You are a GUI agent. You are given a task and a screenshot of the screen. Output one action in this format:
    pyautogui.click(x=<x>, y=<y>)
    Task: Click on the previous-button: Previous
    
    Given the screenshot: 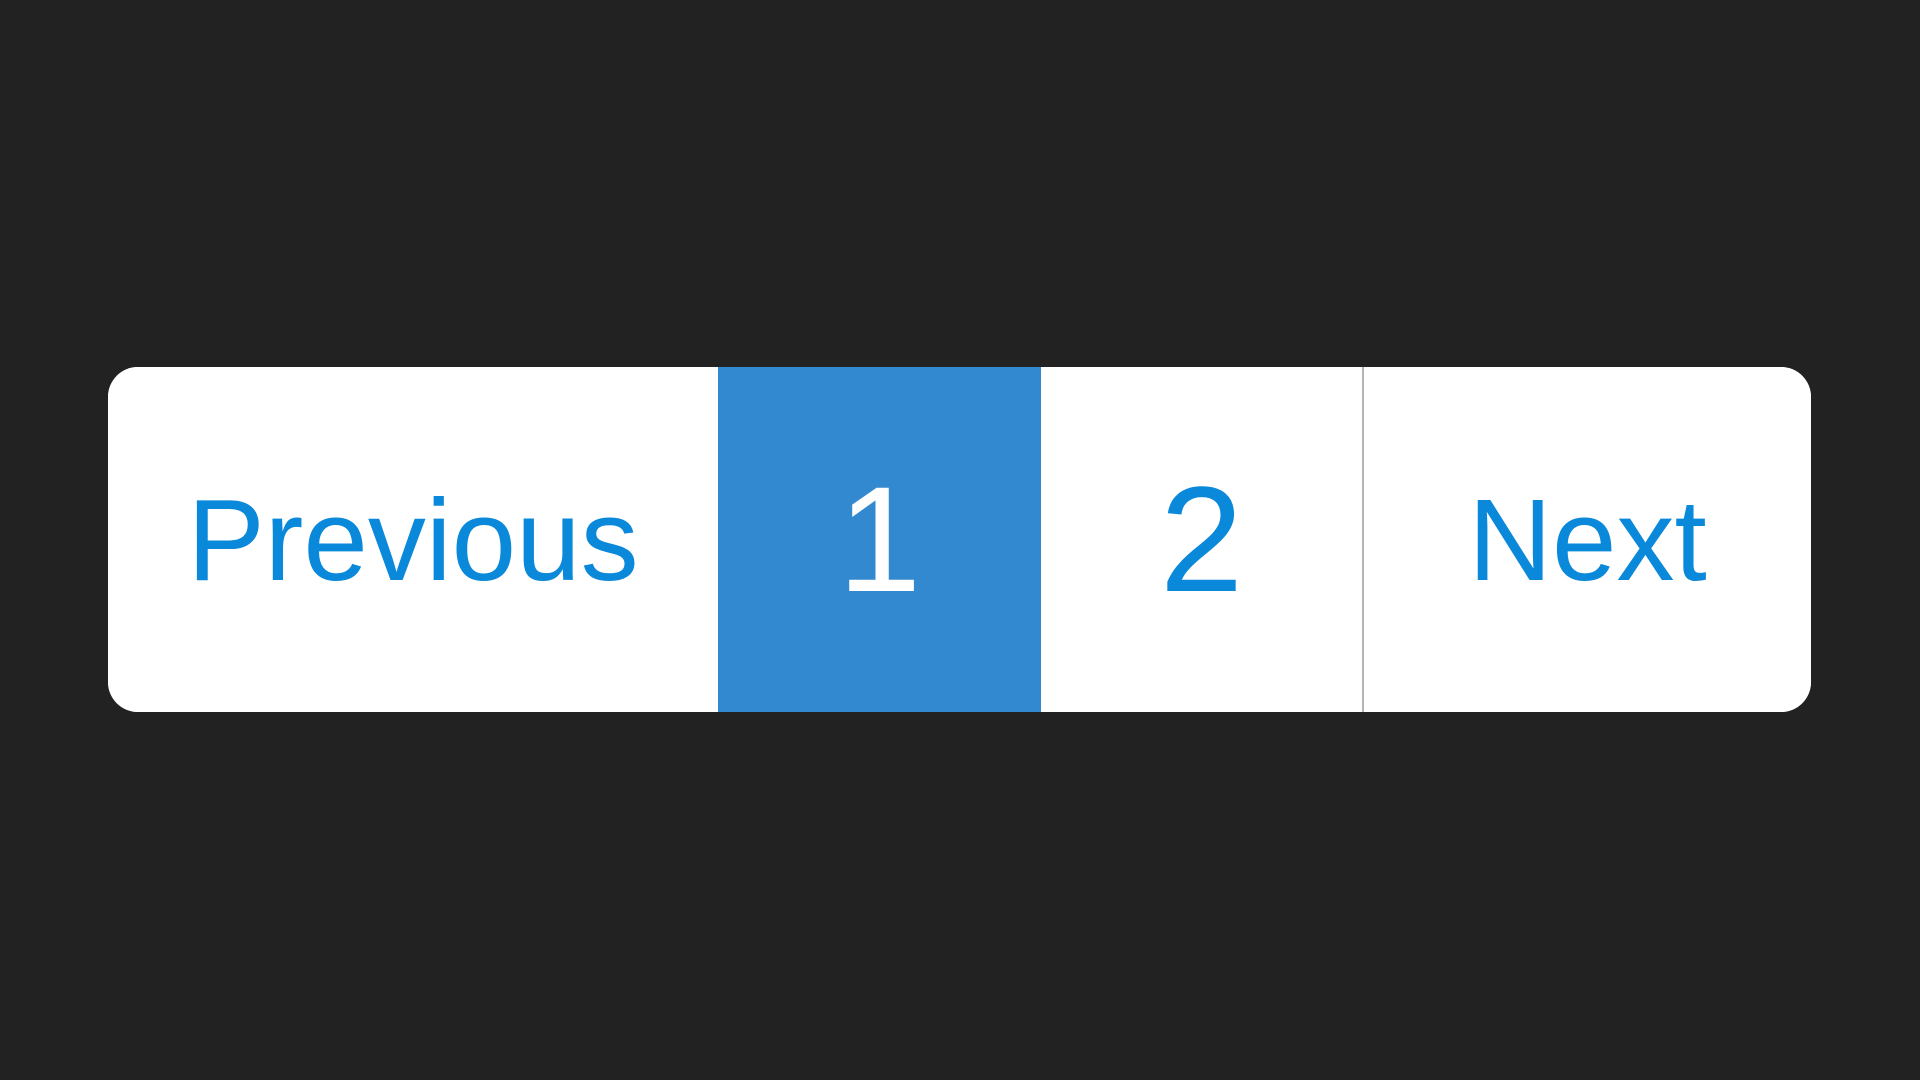 What is the action you would take?
    pyautogui.click(x=413, y=539)
    